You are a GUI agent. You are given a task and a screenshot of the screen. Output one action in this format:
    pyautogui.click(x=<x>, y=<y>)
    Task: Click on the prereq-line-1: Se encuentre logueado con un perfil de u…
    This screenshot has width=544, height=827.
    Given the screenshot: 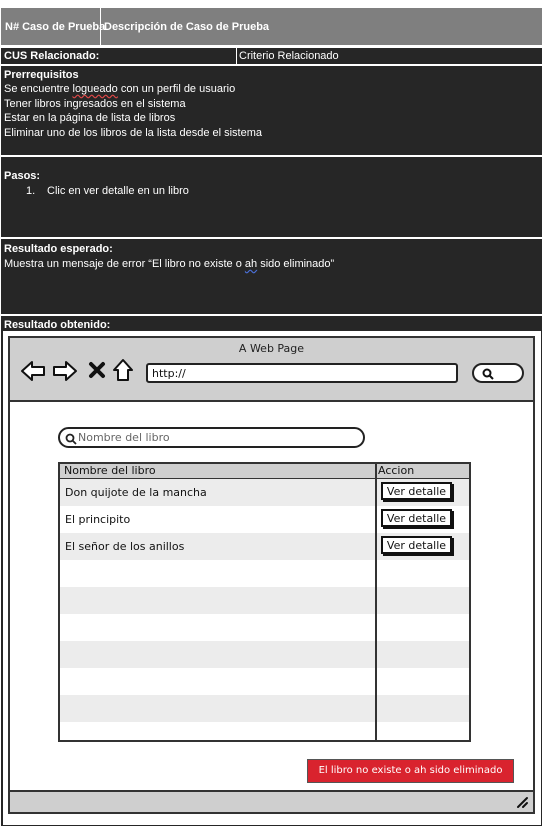 What is the action you would take?
    pyautogui.click(x=119, y=89)
    